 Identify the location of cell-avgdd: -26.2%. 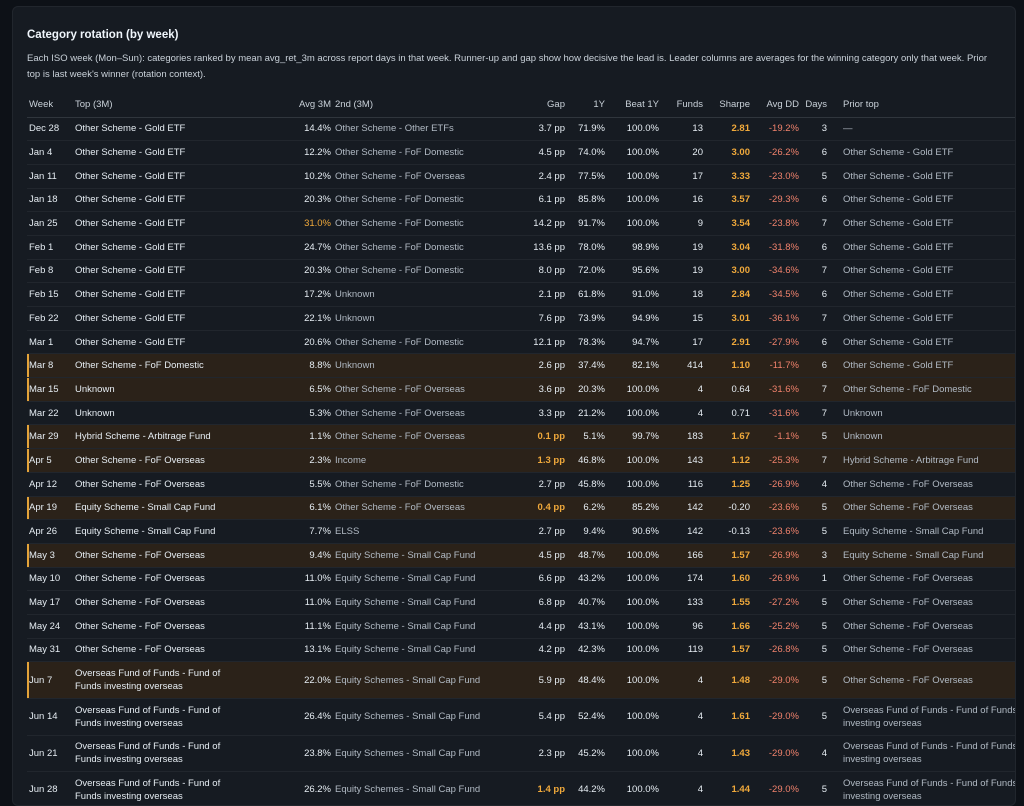
(776, 152).